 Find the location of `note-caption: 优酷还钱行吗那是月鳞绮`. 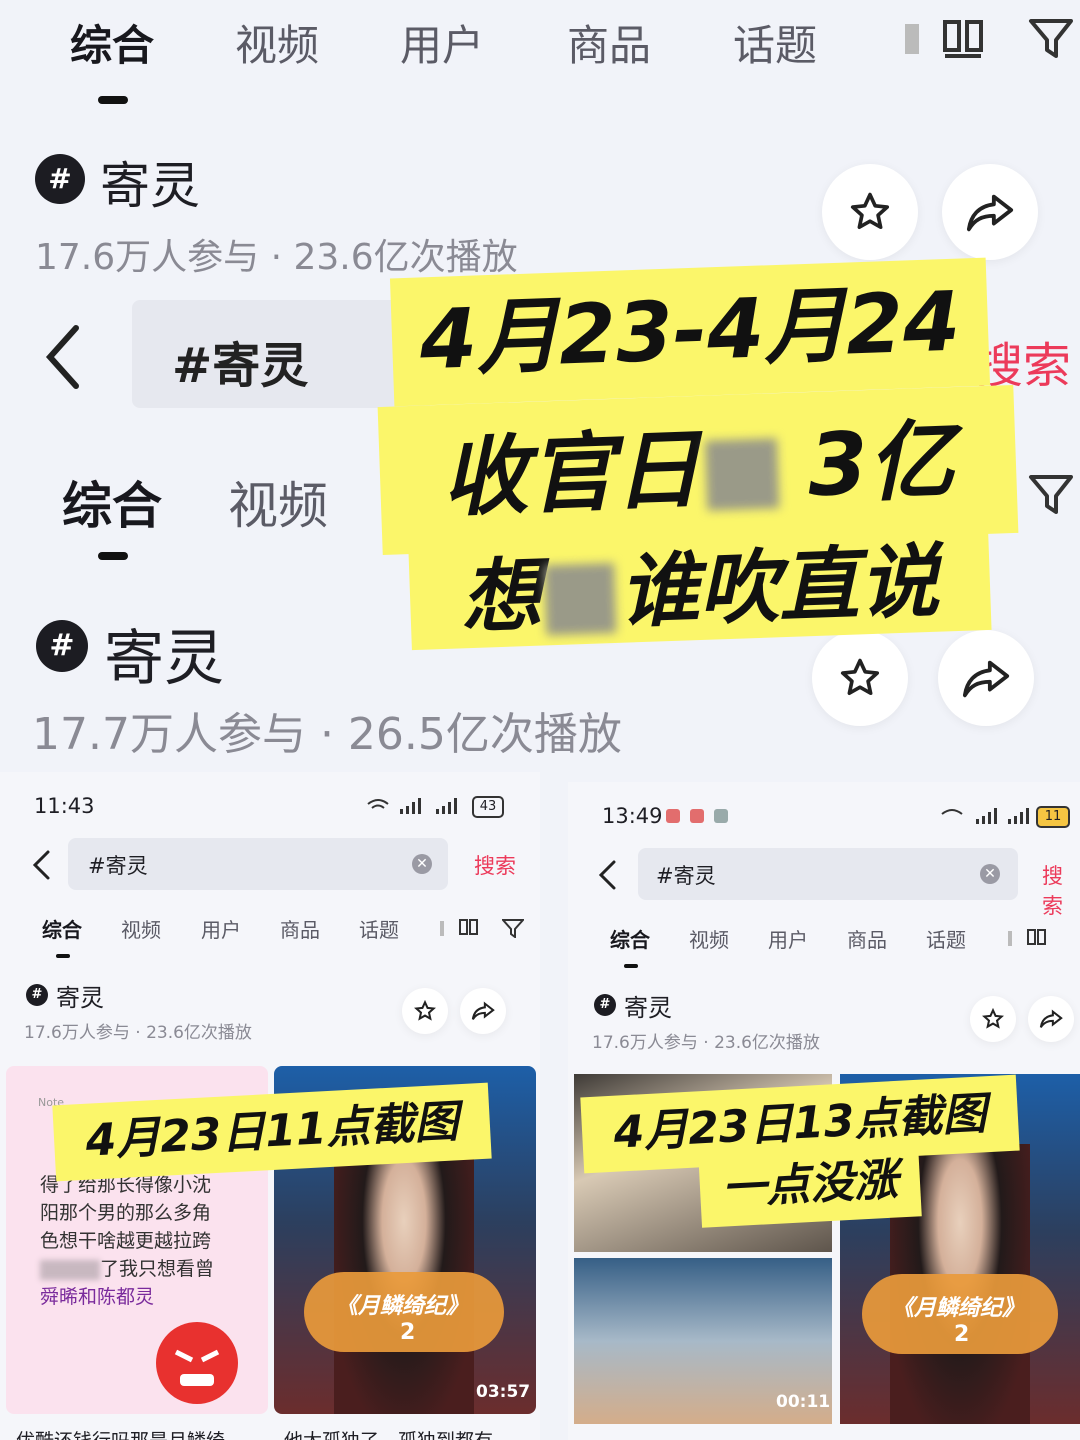

note-caption: 优酷还钱行吗那是月鳞绮 is located at coordinates (120, 1433).